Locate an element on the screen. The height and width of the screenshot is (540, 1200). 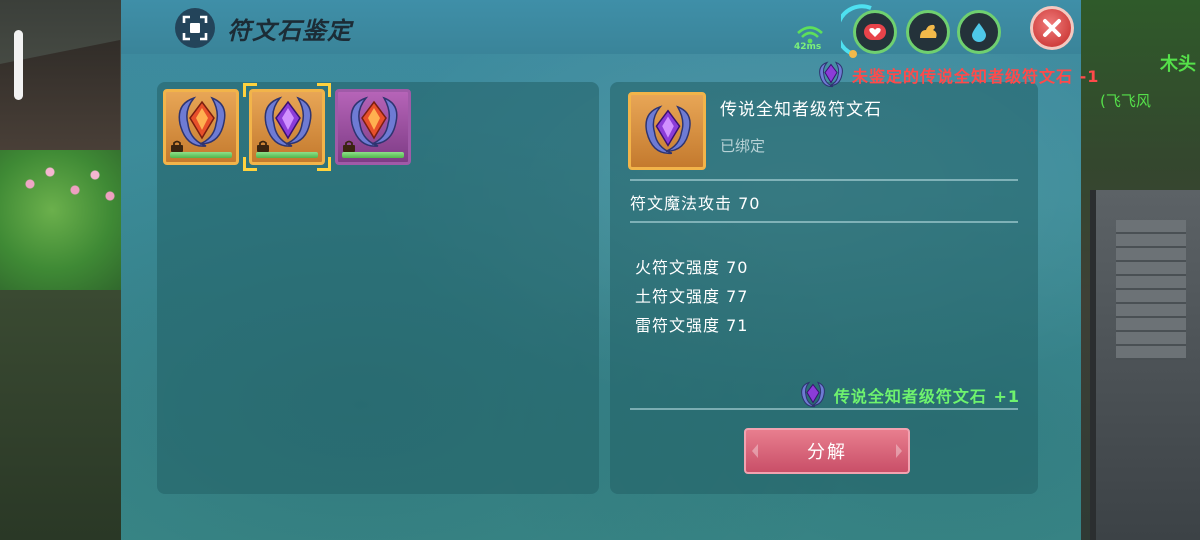
world-player-guild: (飞飞风 is located at coordinates (1125, 101).